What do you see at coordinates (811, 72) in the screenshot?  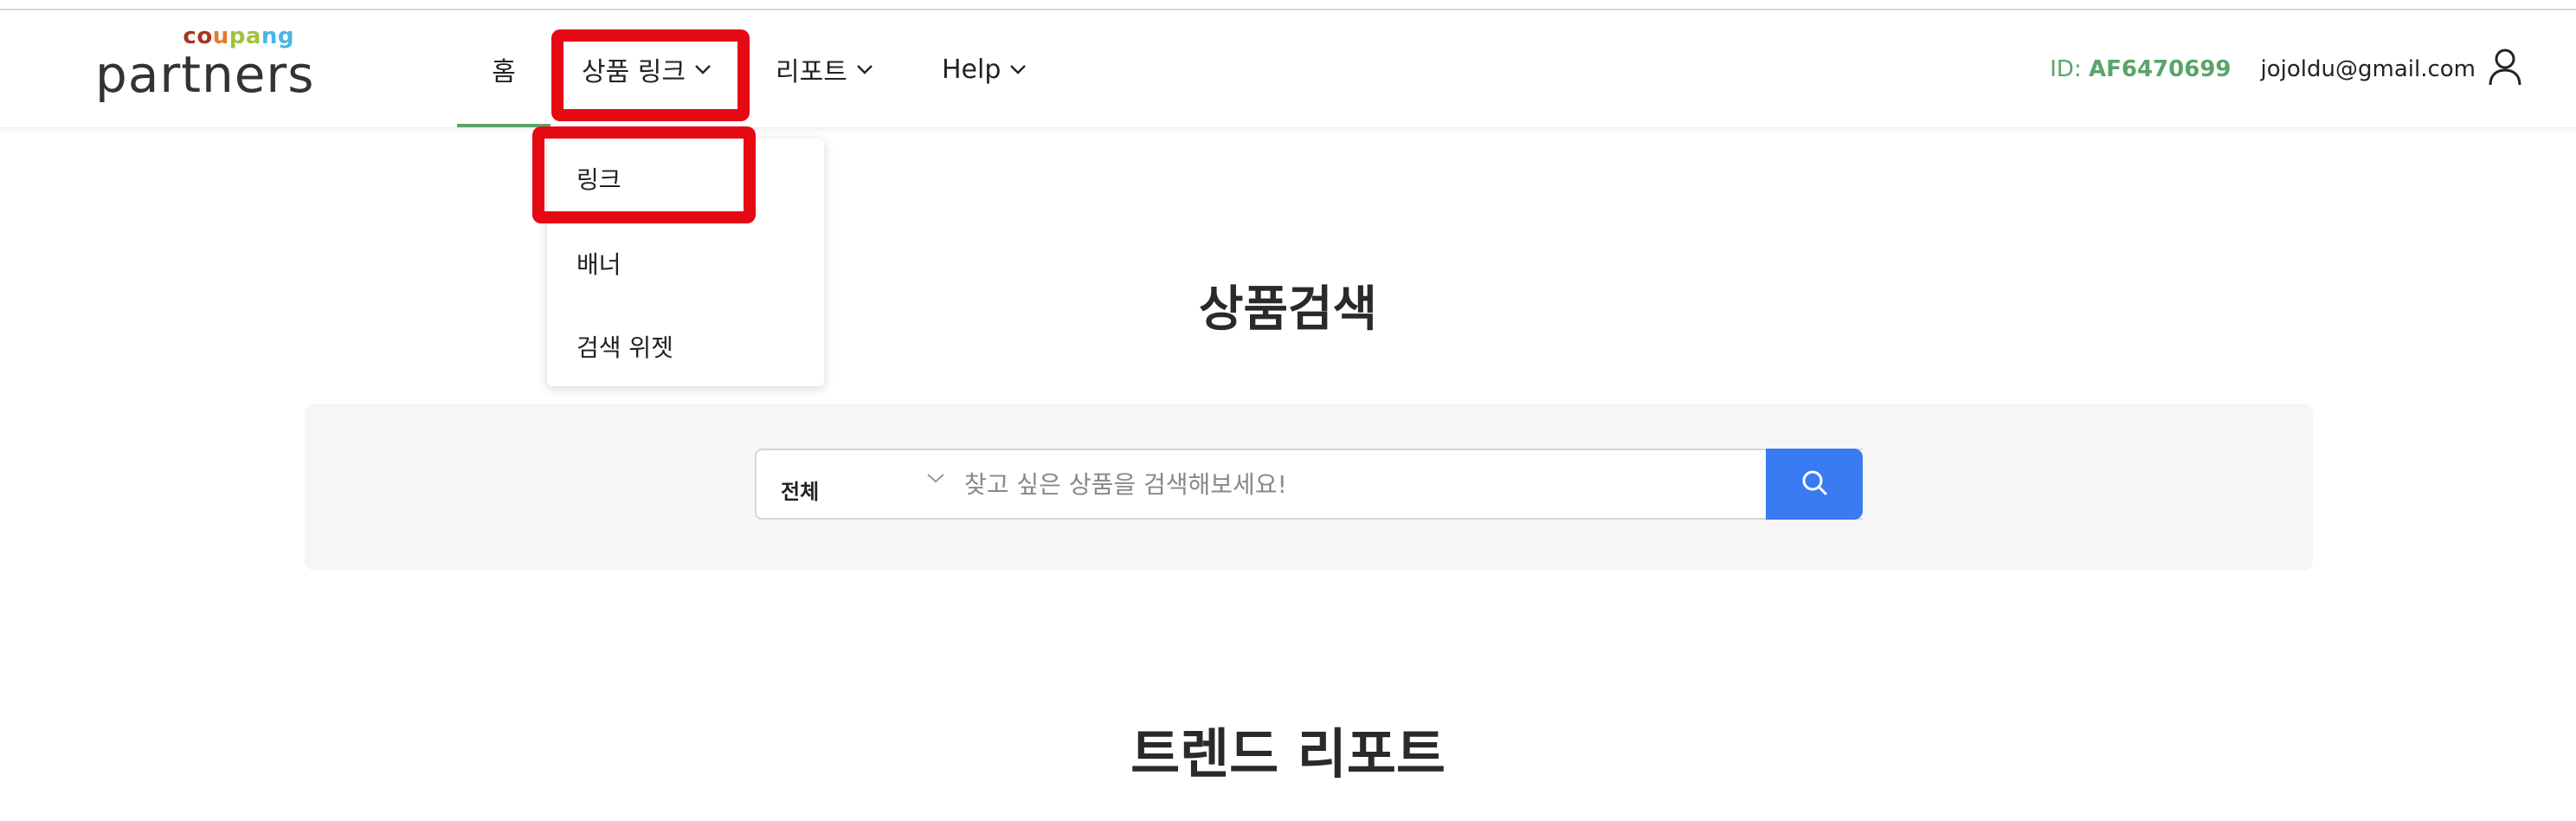 I see `nav-report-label: 리포트` at bounding box center [811, 72].